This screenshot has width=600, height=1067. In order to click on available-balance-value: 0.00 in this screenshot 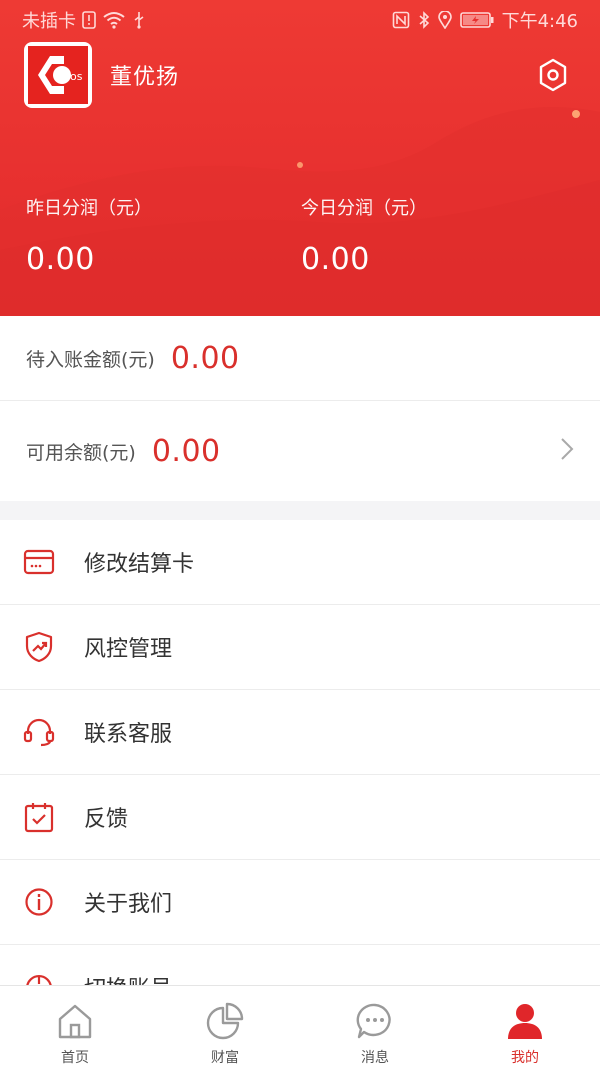, I will do `click(186, 451)`.